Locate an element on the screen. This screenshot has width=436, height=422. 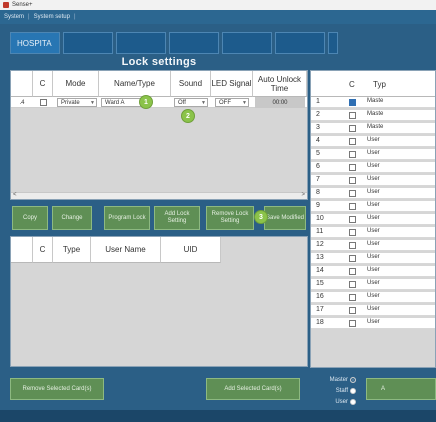
col-header-mode: Mode is located at coordinates (76, 84).